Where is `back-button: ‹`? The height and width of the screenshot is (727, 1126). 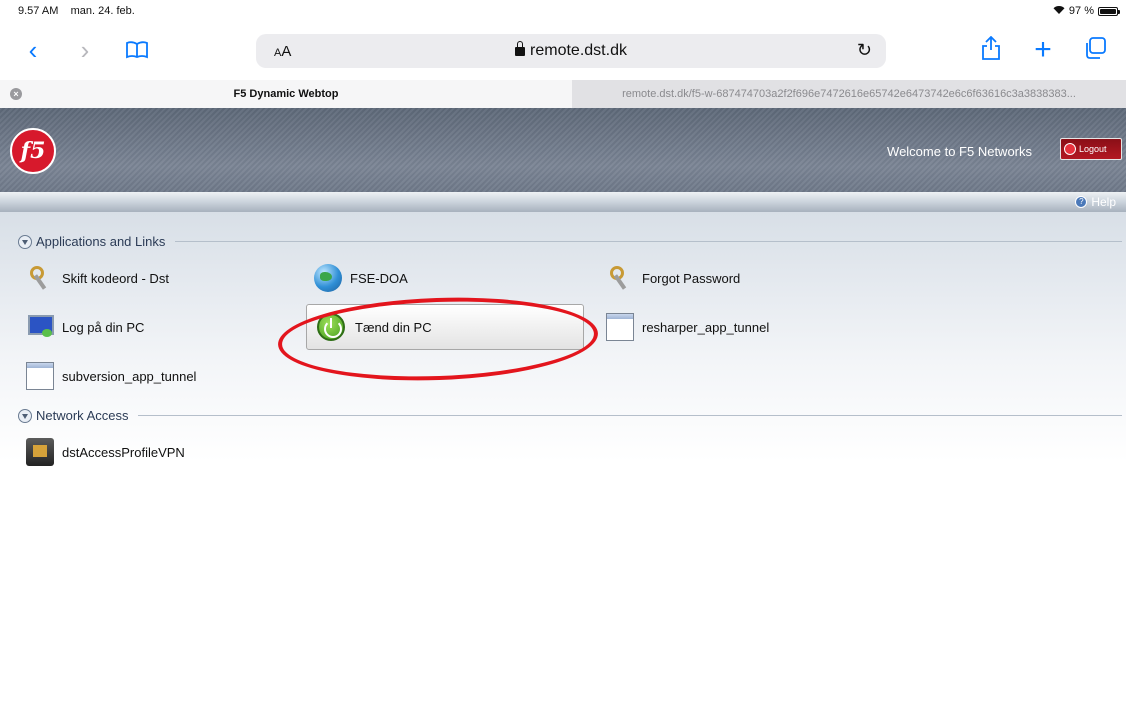
back-button: ‹ is located at coordinates (33, 50).